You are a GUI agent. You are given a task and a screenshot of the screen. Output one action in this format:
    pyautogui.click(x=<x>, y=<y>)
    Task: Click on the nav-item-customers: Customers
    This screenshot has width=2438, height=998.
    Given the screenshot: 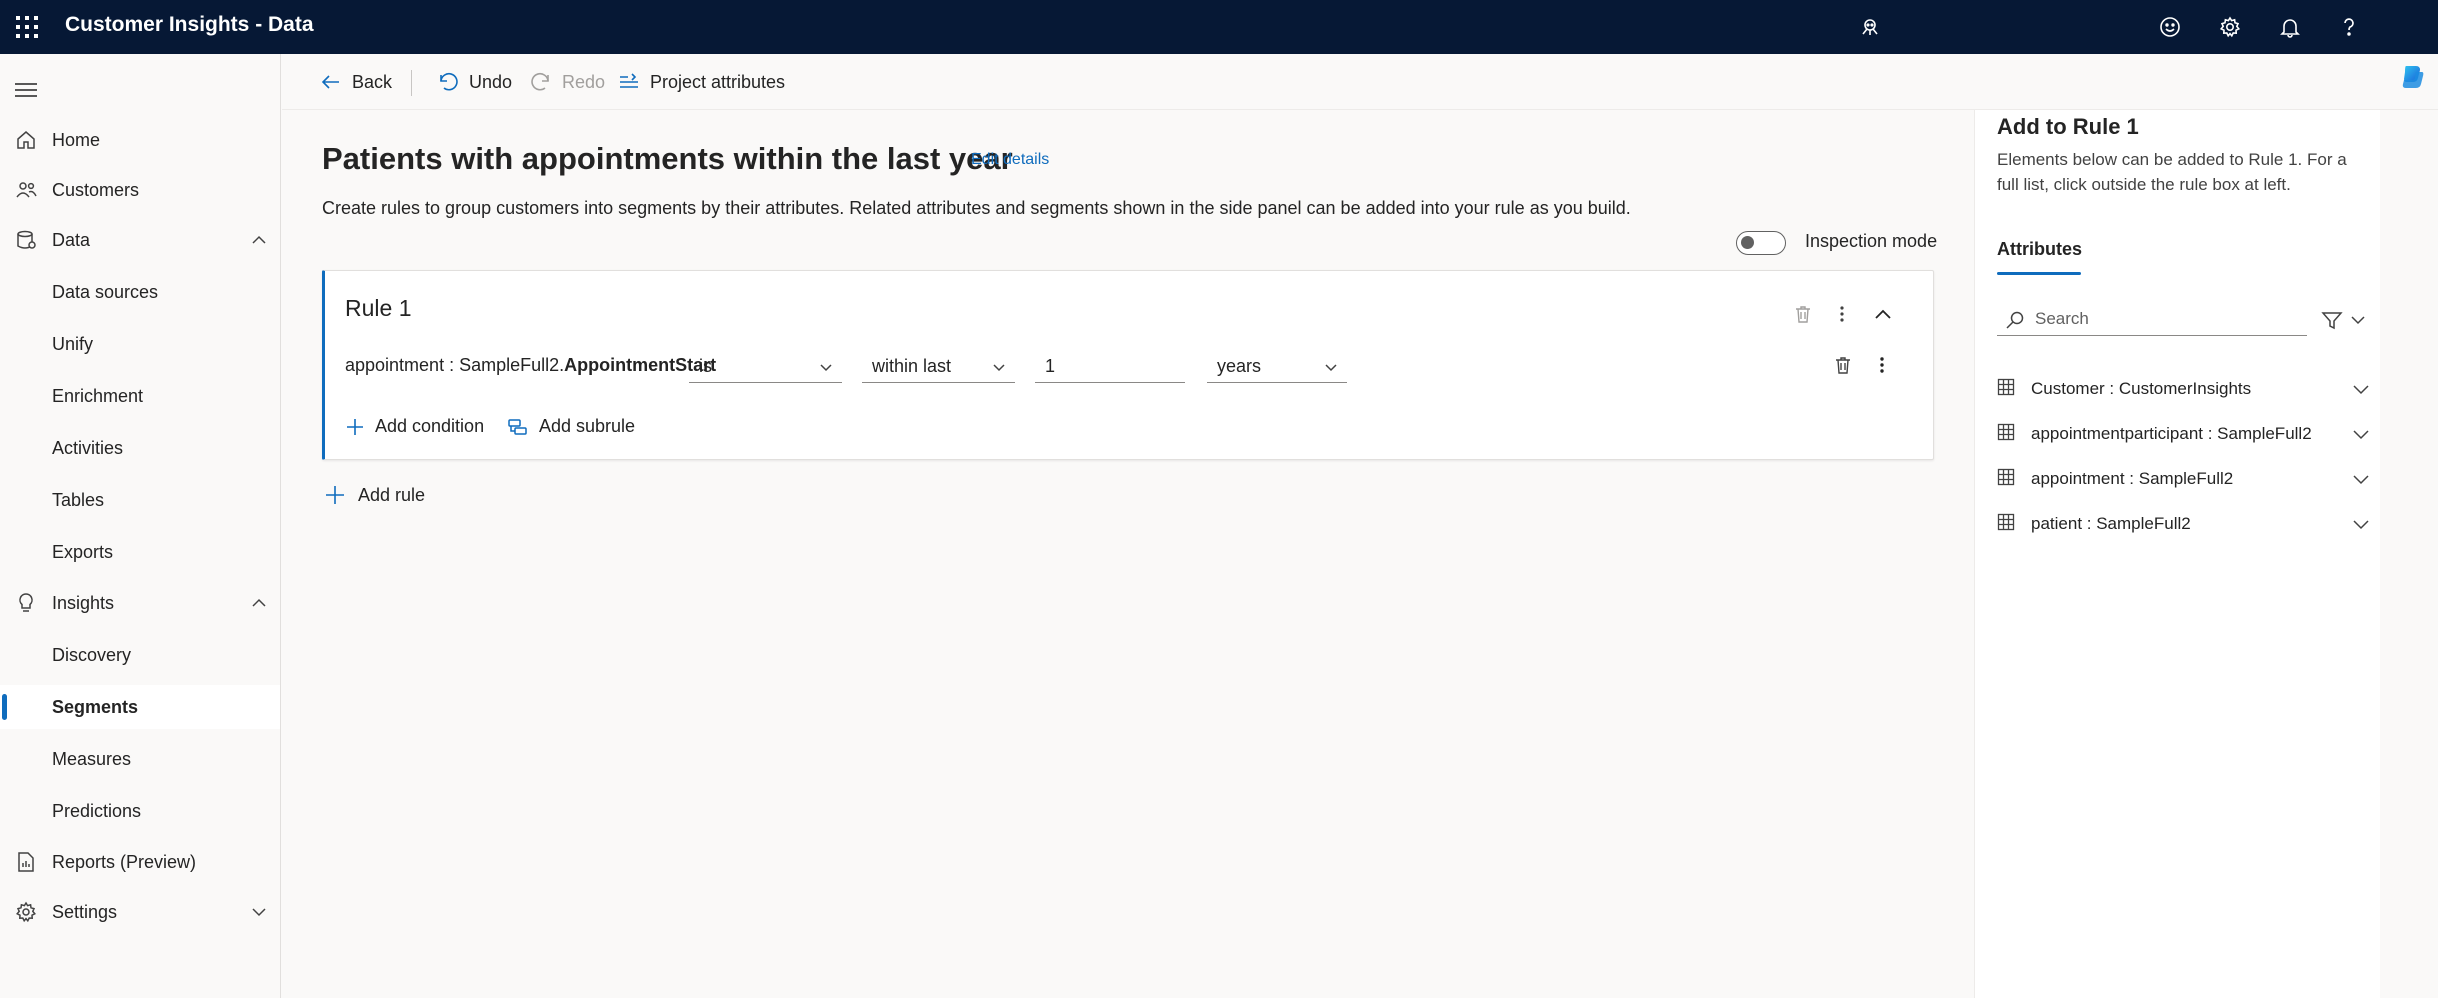 What is the action you would take?
    pyautogui.click(x=140, y=190)
    